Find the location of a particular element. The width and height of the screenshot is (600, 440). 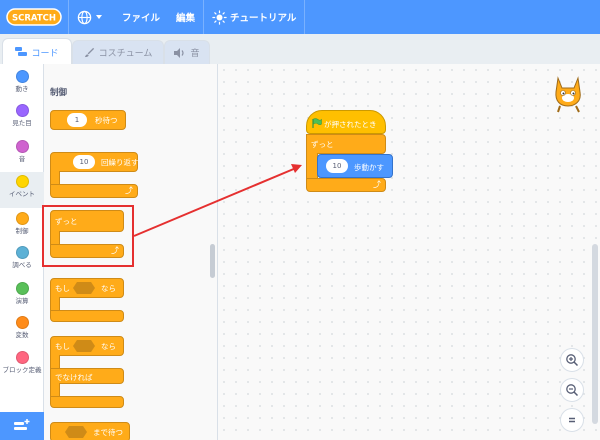

edit-menu: 編集 is located at coordinates (185, 17).